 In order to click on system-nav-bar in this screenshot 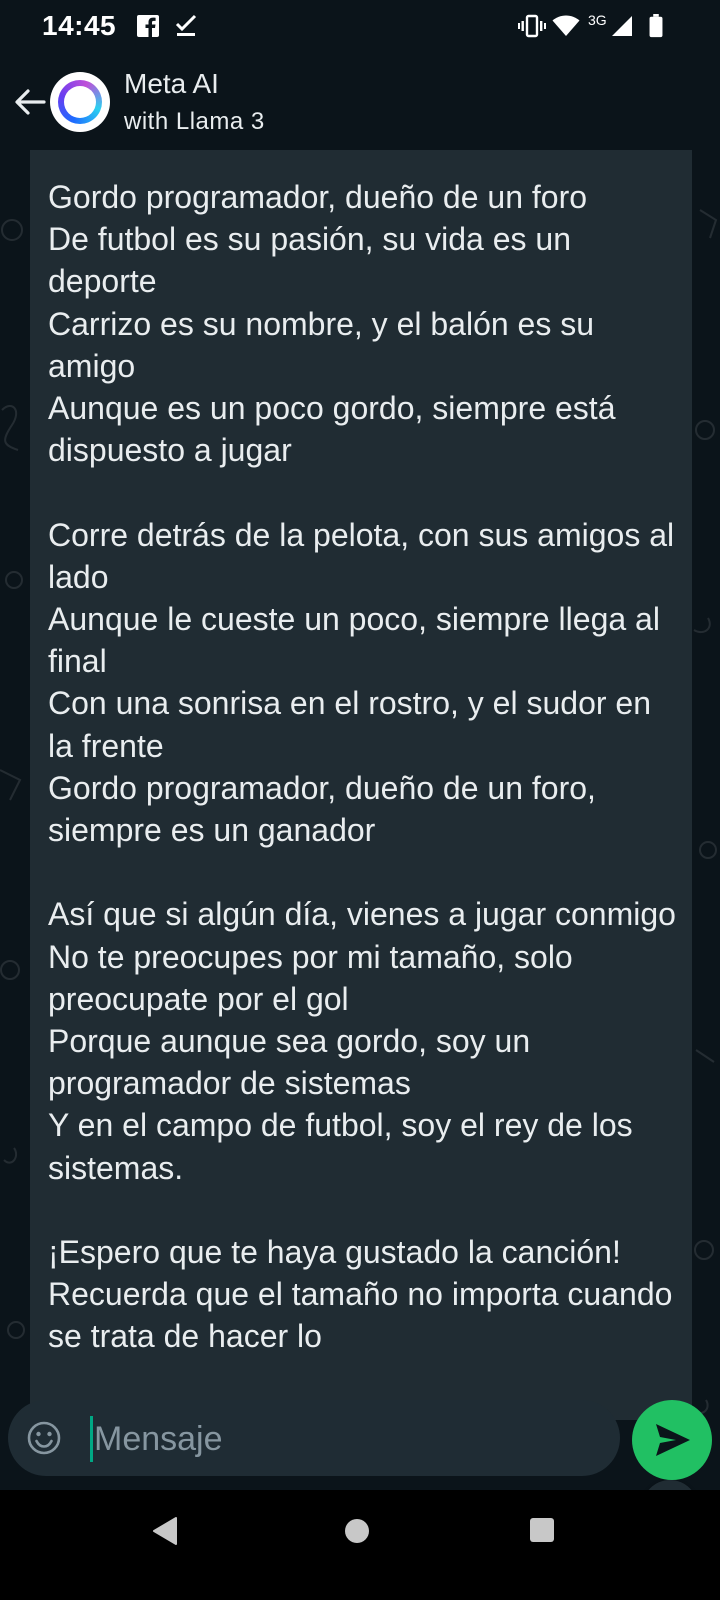, I will do `click(360, 1545)`.